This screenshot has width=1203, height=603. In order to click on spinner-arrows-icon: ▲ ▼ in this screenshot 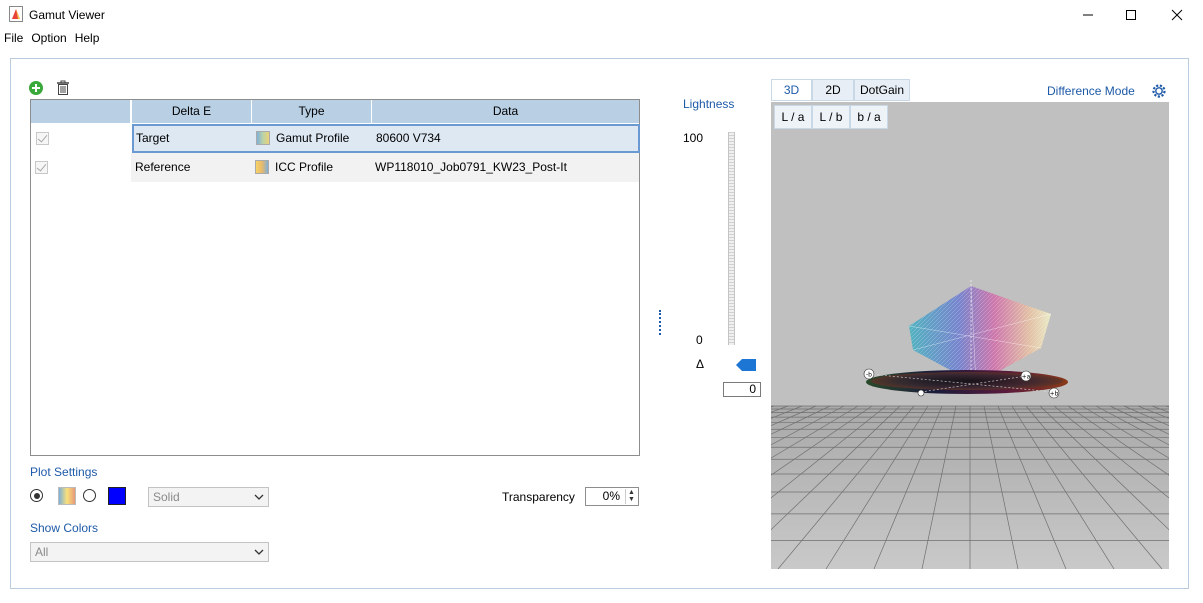, I will do `click(631, 496)`.